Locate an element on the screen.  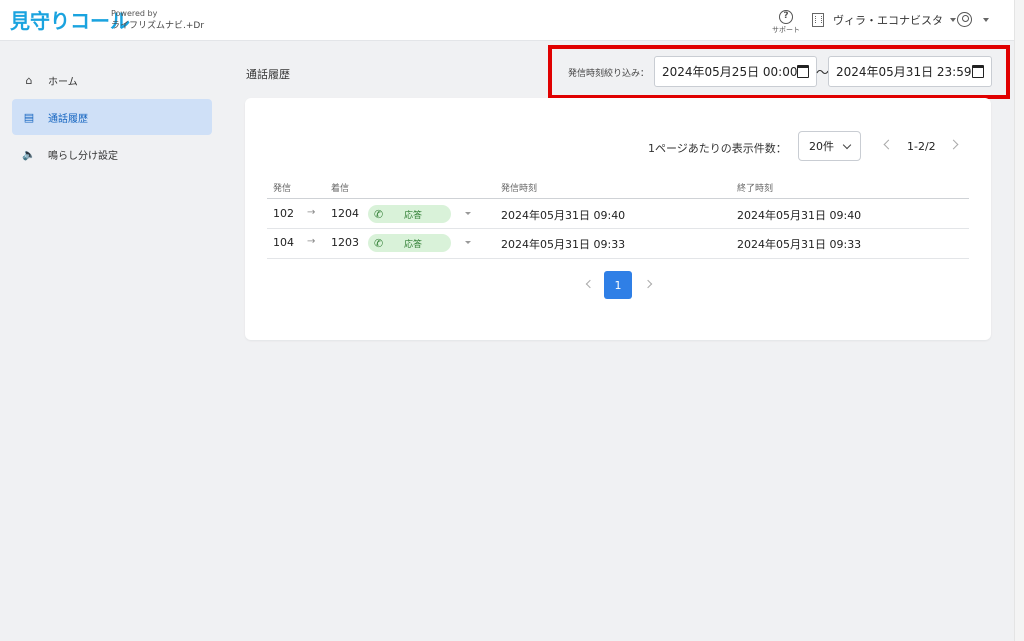
pagination-range: 1-2/2 is located at coordinates (921, 146).